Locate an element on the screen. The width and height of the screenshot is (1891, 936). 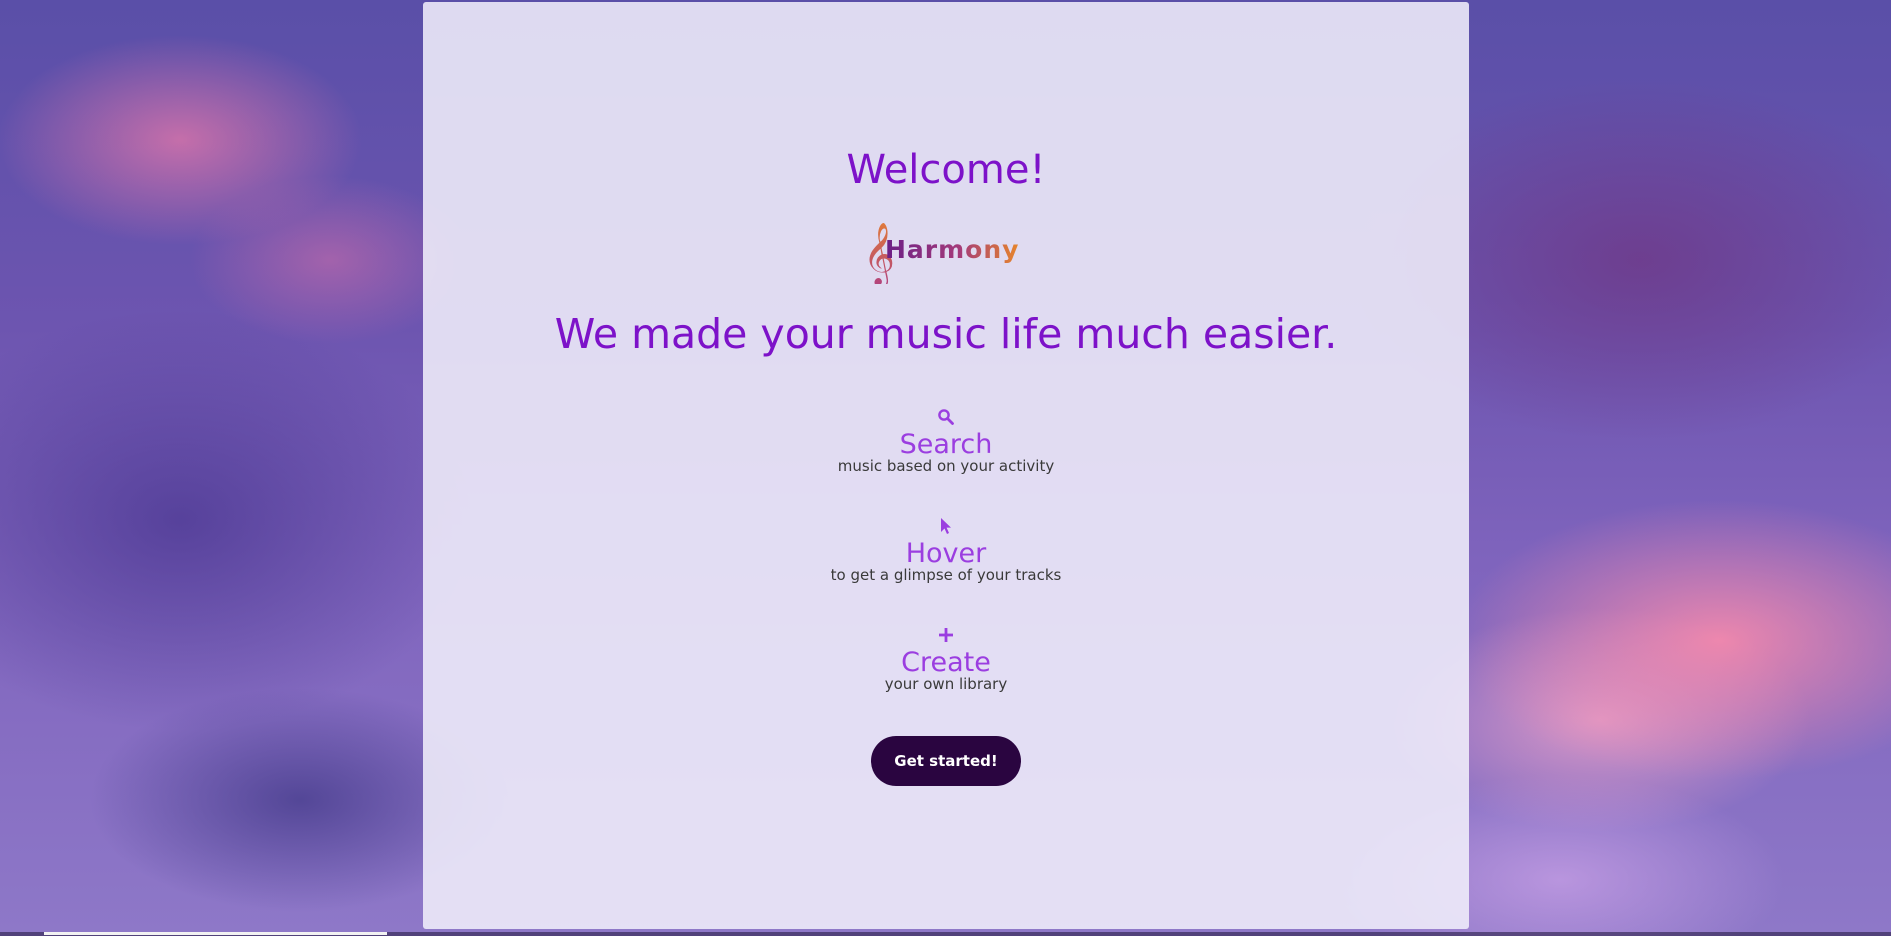
search-icon is located at coordinates (946, 417).